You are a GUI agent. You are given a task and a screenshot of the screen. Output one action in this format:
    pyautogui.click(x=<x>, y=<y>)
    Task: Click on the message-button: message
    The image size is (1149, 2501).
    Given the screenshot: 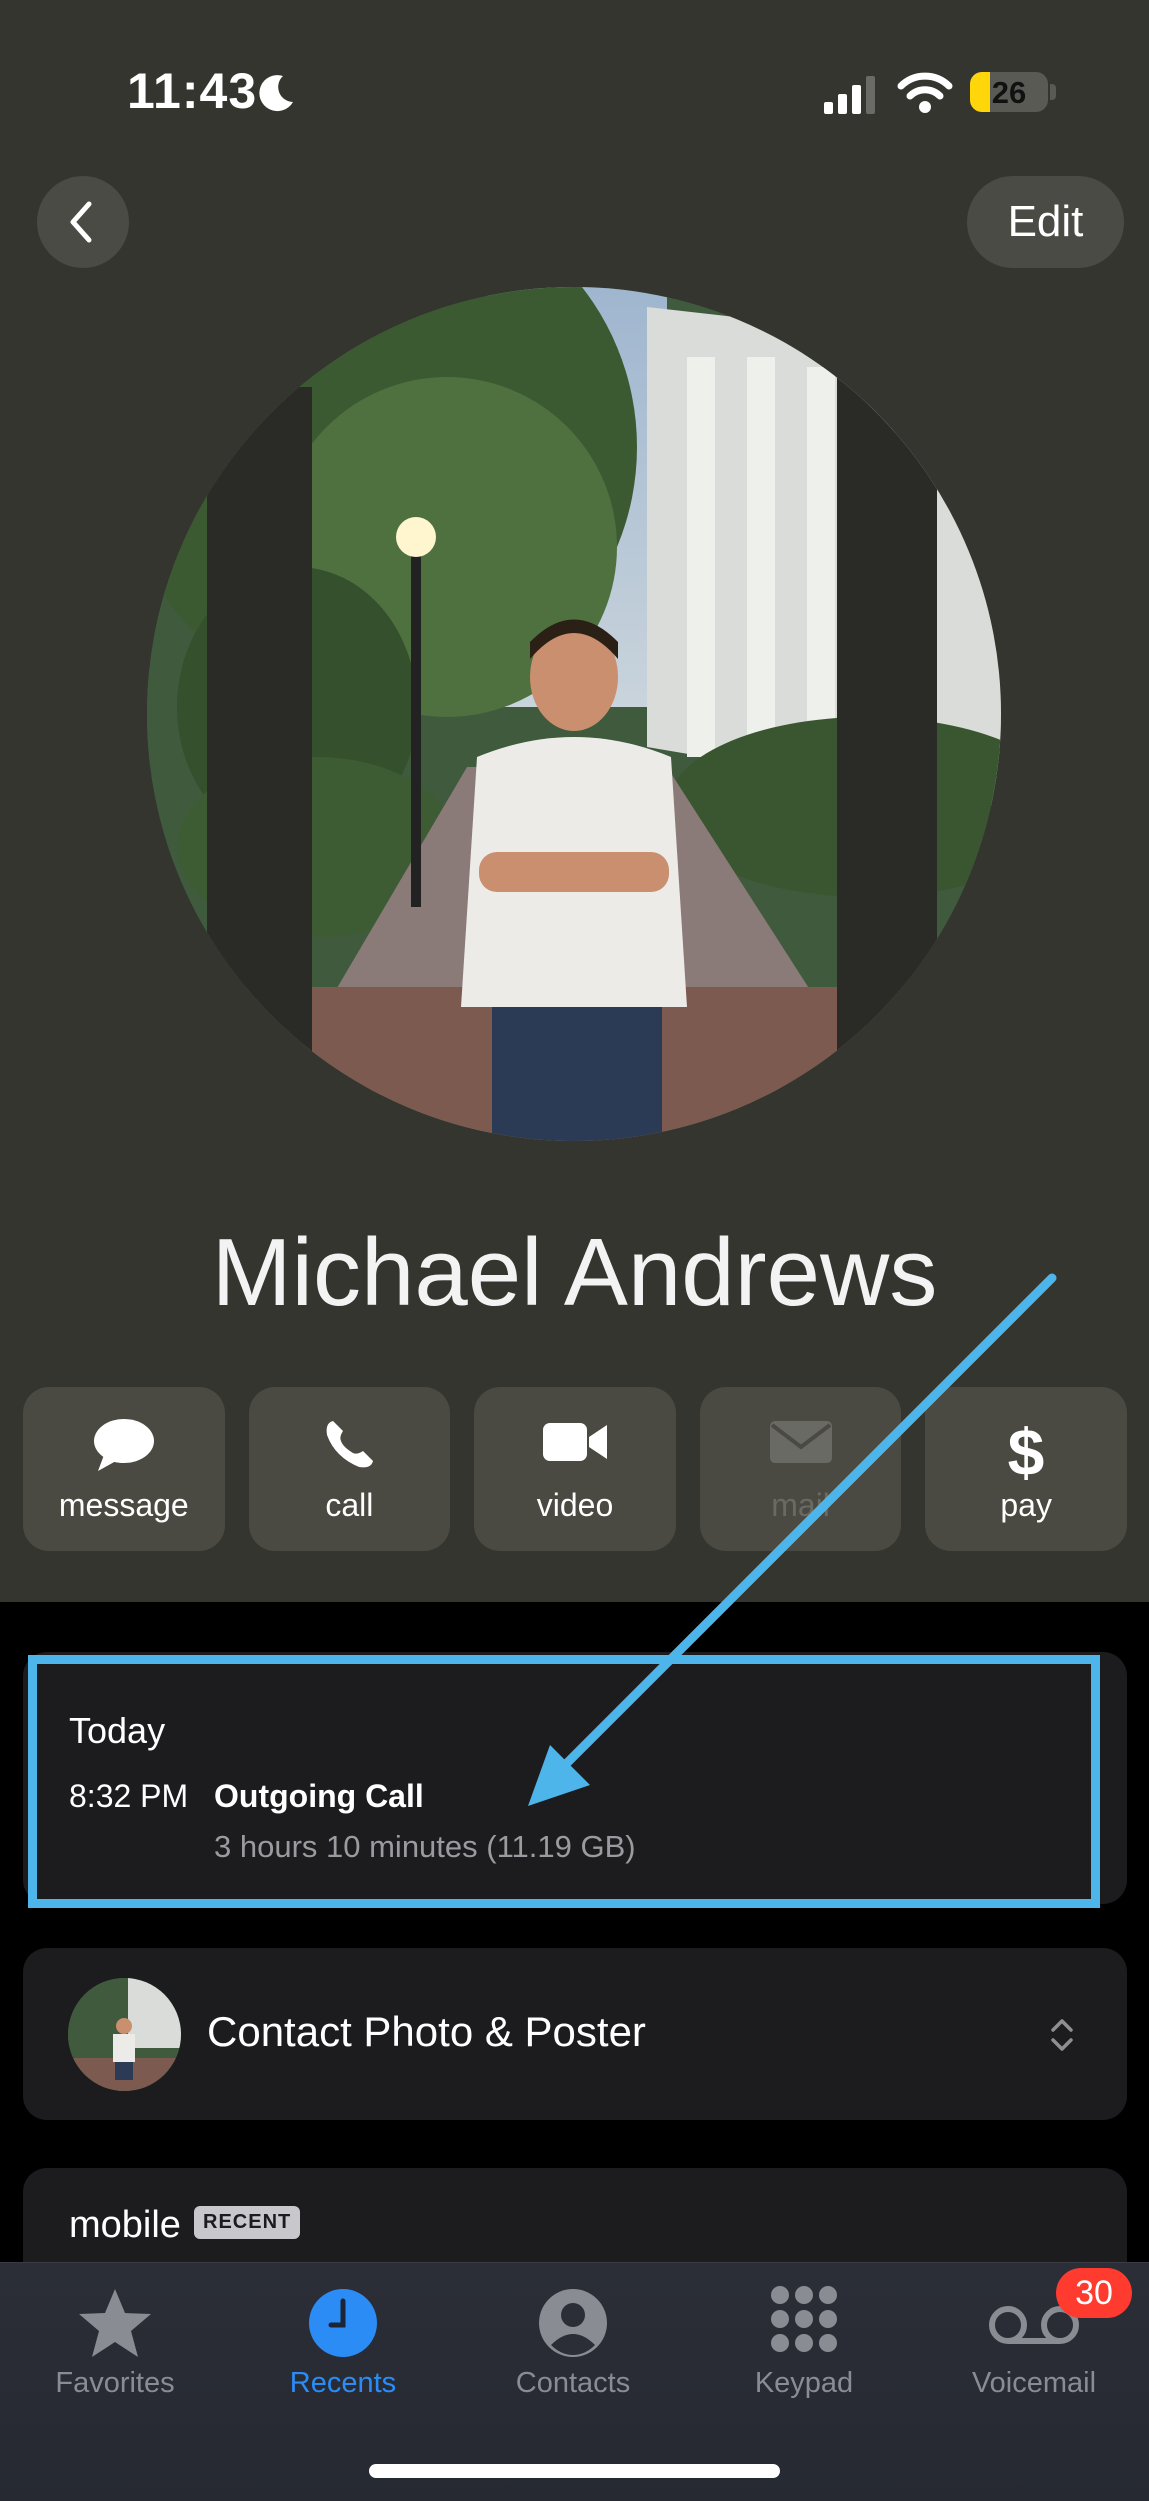 What is the action you would take?
    pyautogui.click(x=124, y=1469)
    